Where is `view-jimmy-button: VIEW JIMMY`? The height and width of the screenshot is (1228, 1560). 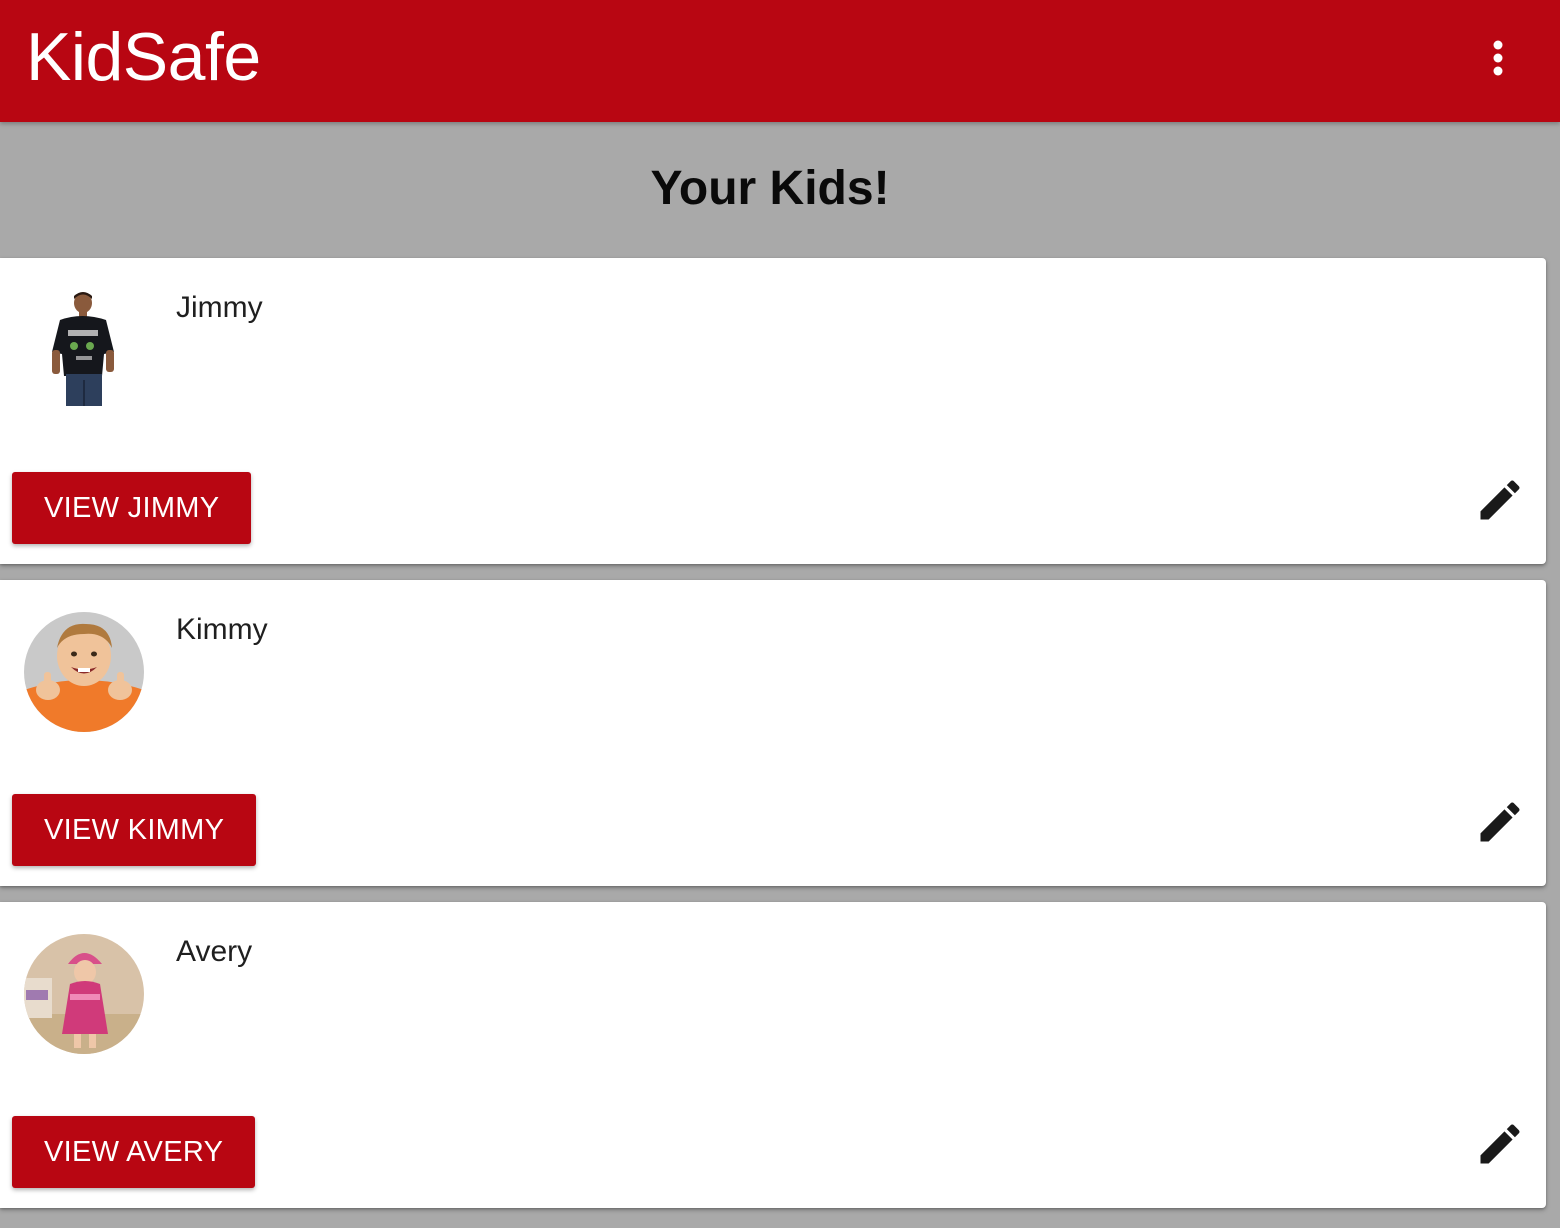
view-jimmy-button: VIEW JIMMY is located at coordinates (132, 508).